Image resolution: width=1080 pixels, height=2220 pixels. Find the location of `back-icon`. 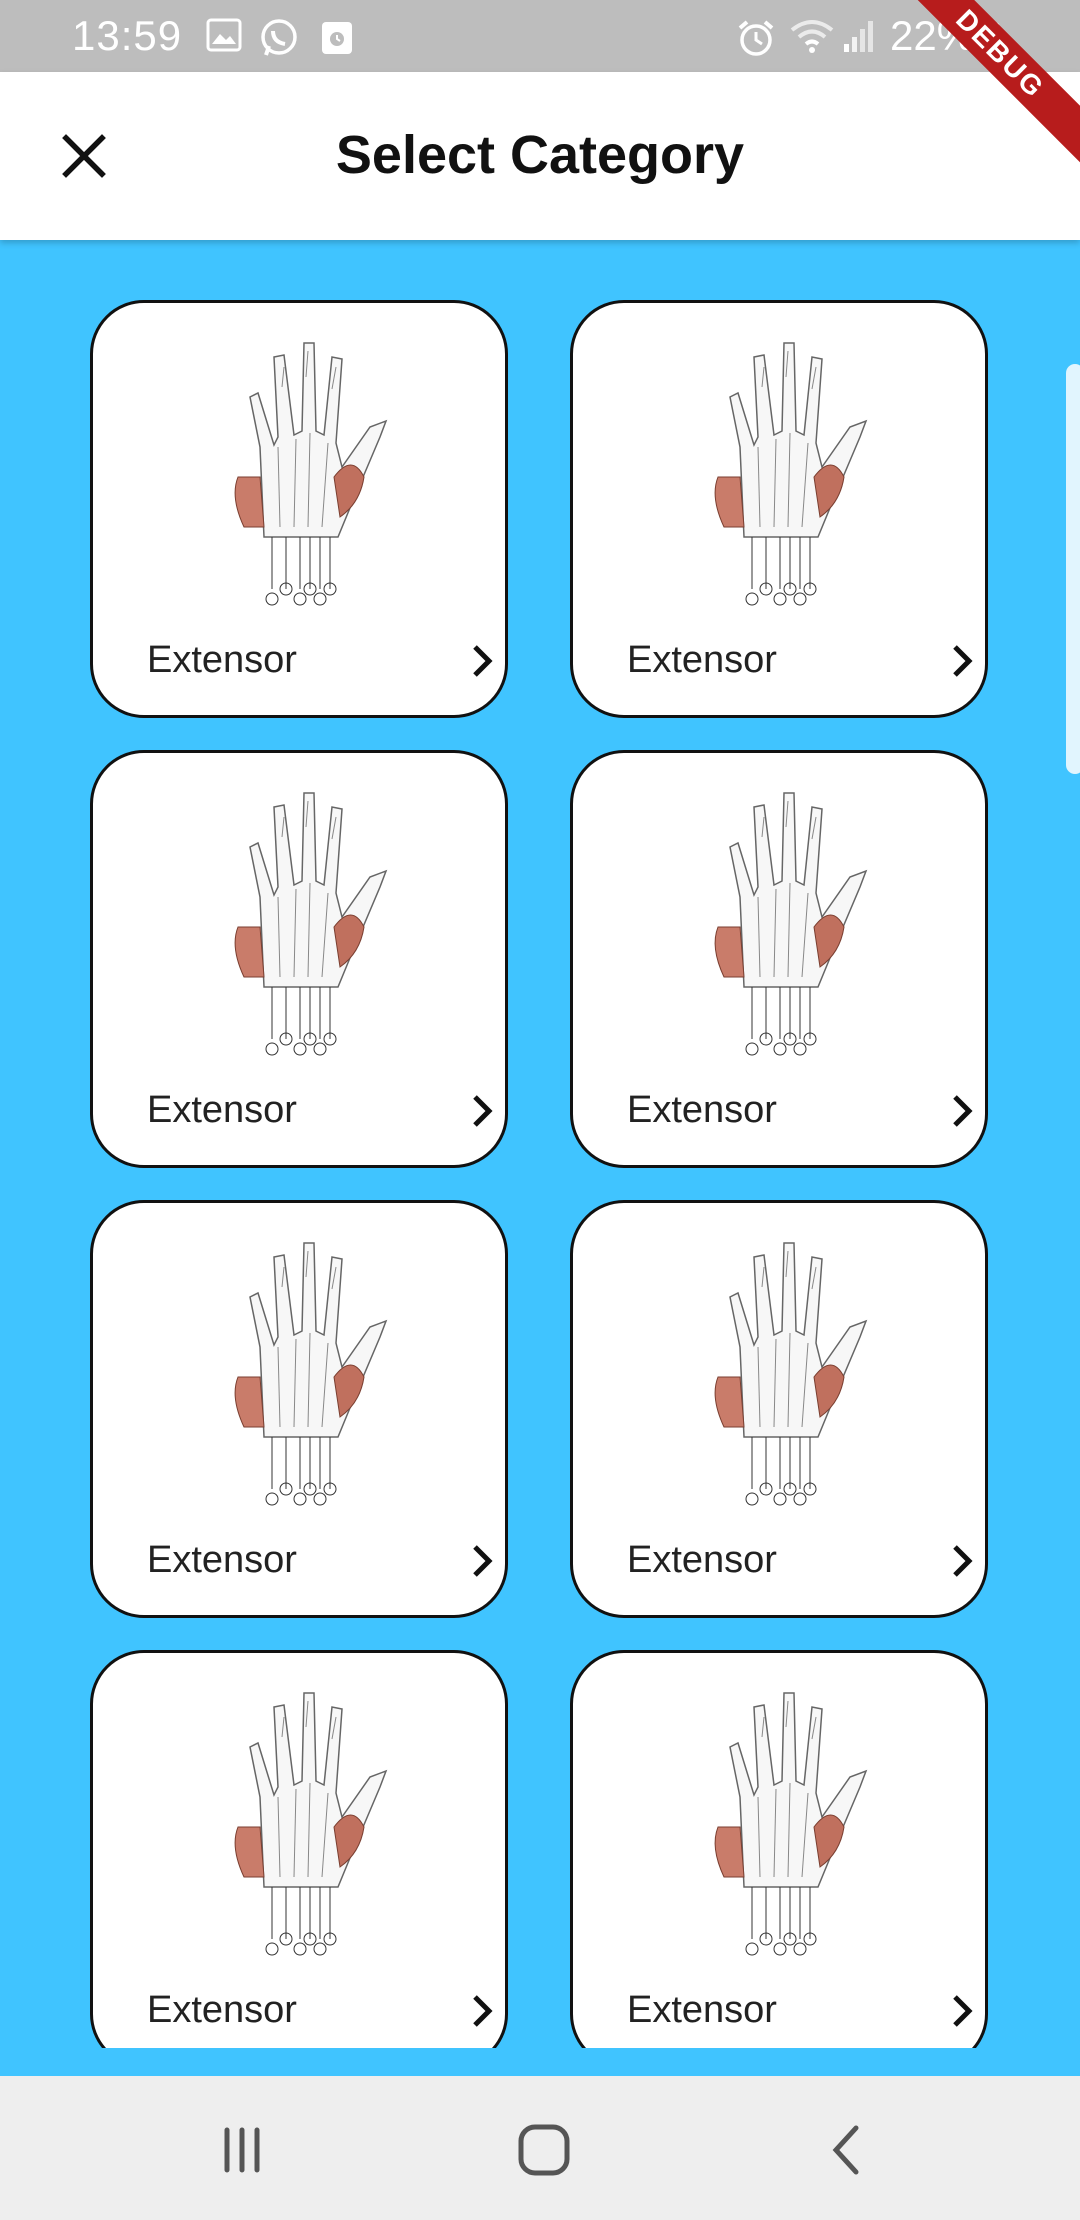

back-icon is located at coordinates (845, 2150).